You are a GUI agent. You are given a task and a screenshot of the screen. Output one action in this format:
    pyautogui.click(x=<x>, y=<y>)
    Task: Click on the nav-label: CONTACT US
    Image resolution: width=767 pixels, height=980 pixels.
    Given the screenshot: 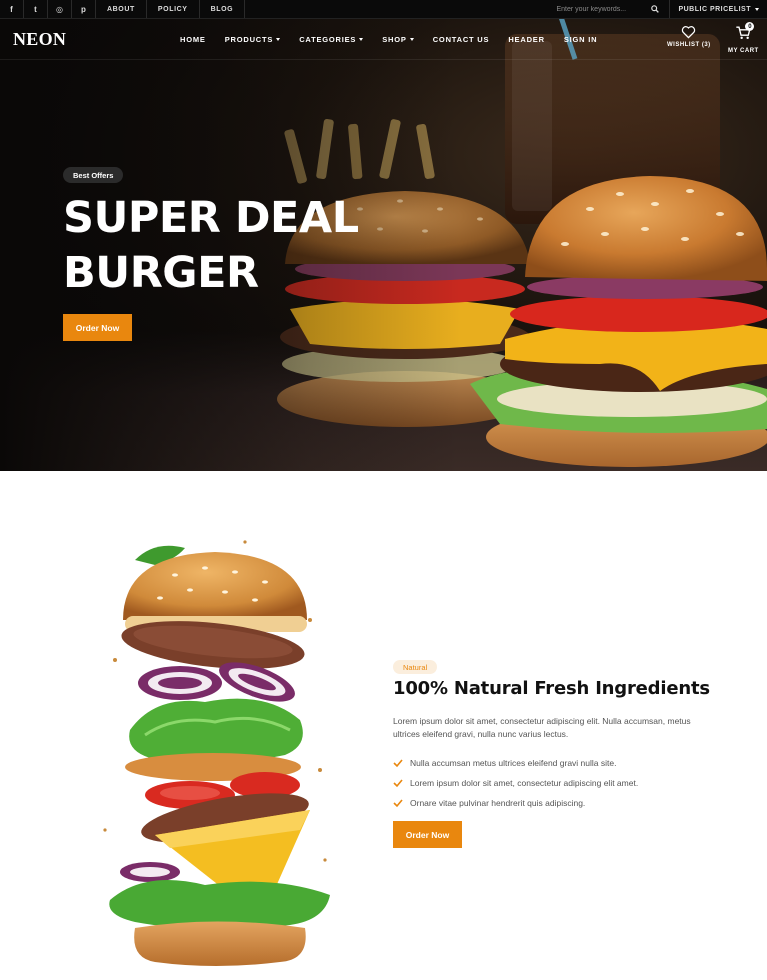 What is the action you would take?
    pyautogui.click(x=461, y=39)
    